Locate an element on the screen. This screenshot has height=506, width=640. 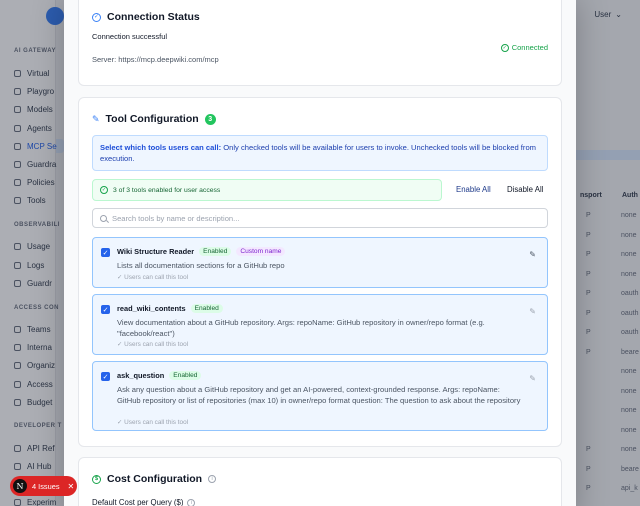
disable-all-button: Disable All is located at coordinates (525, 189).